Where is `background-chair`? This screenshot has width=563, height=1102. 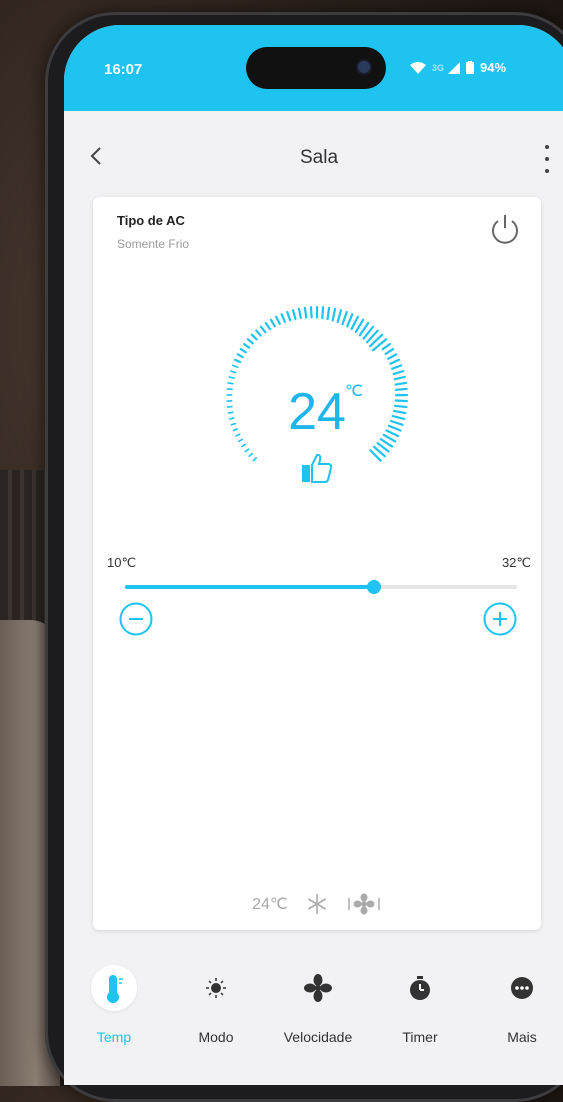
background-chair is located at coordinates (22, 550).